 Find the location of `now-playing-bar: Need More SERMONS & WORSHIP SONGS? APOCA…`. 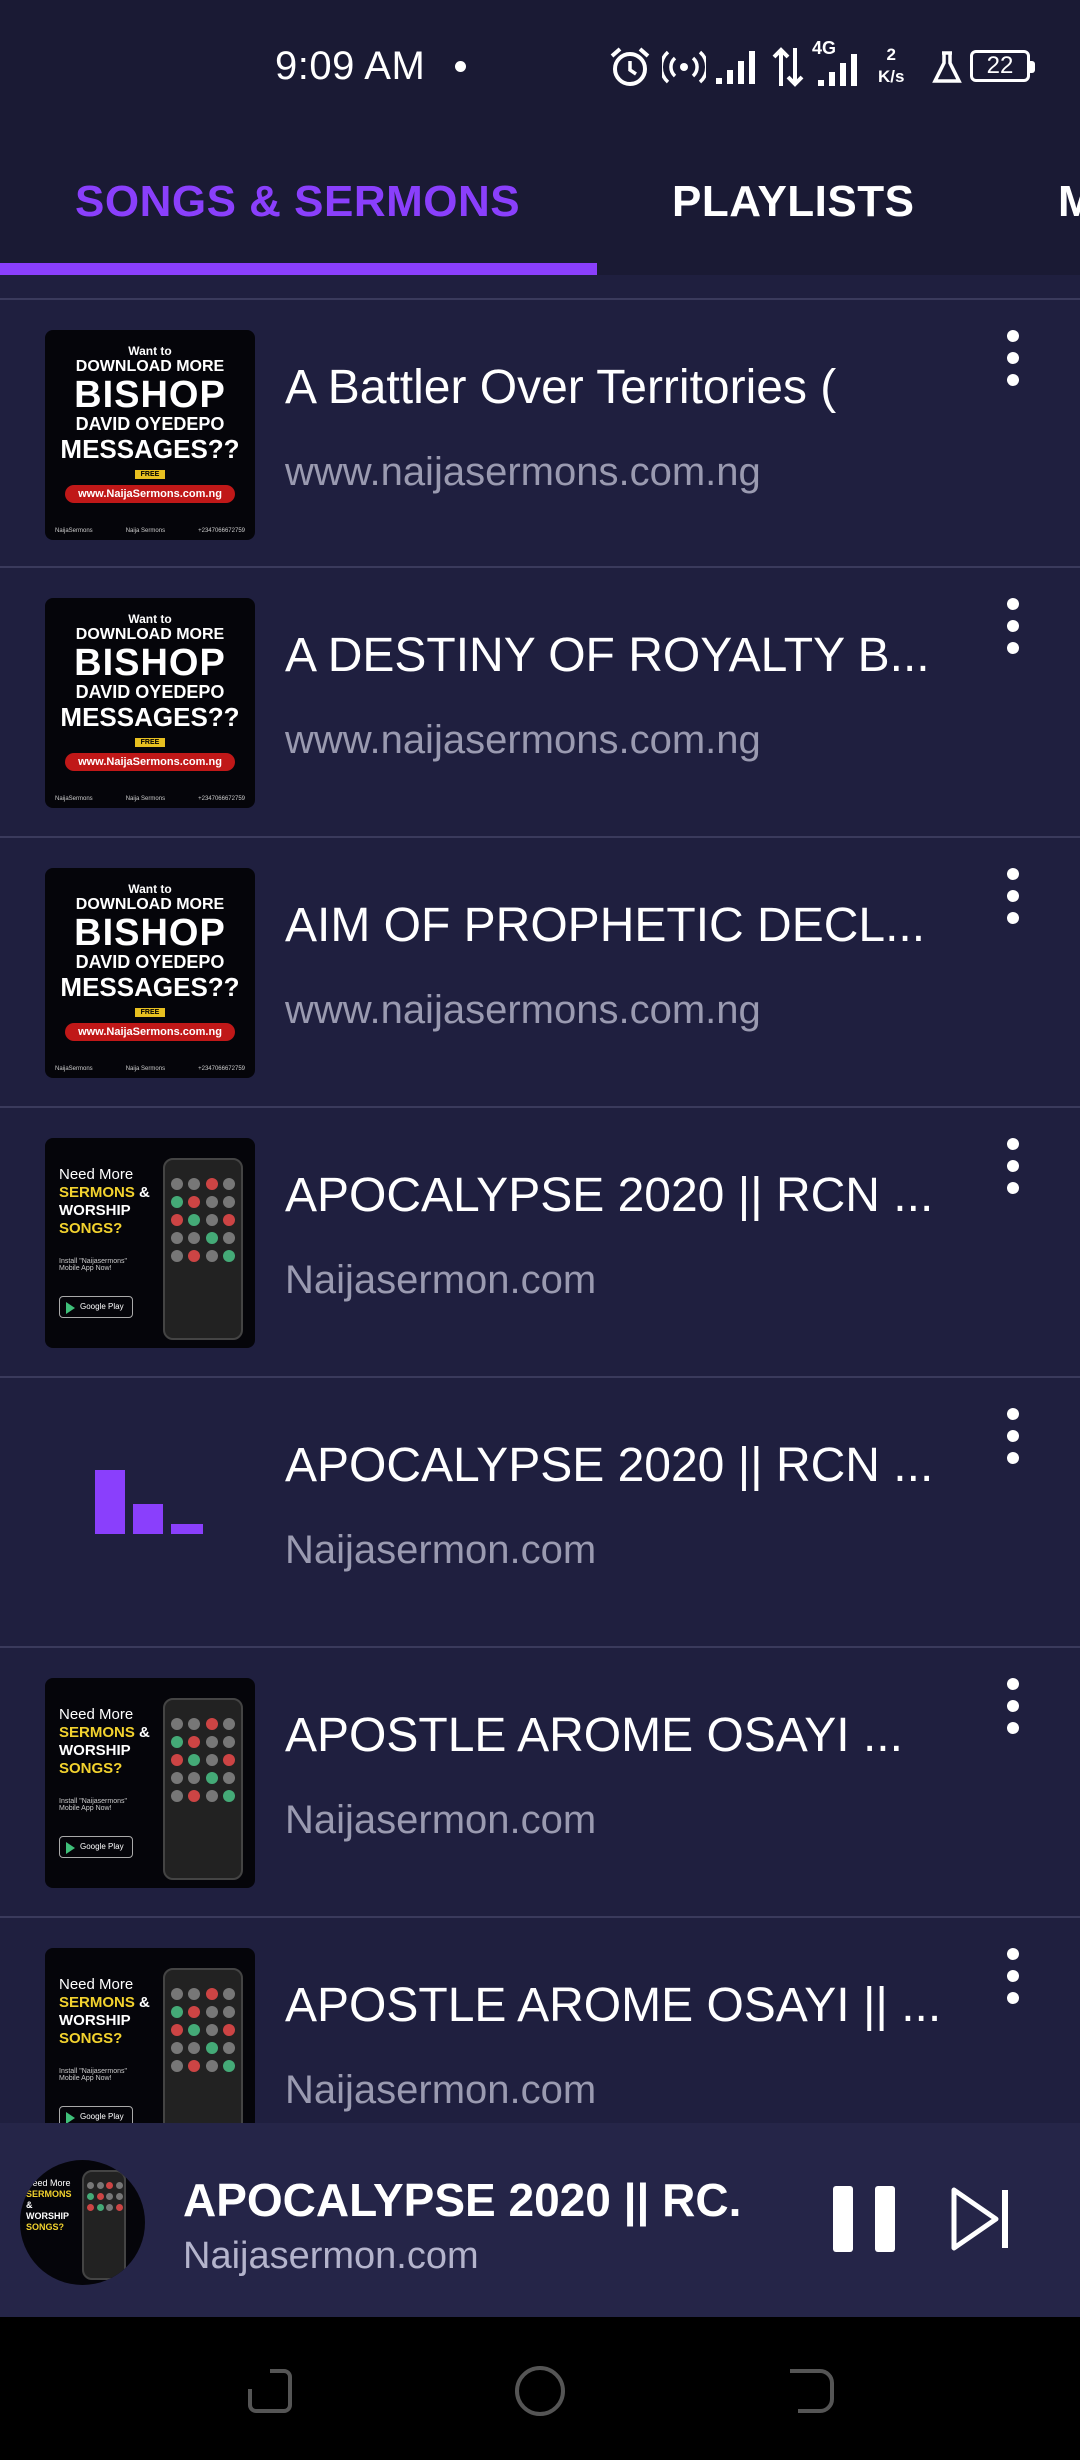

now-playing-bar: Need More SERMONS & WORSHIP SONGS? APOCA… is located at coordinates (540, 2220).